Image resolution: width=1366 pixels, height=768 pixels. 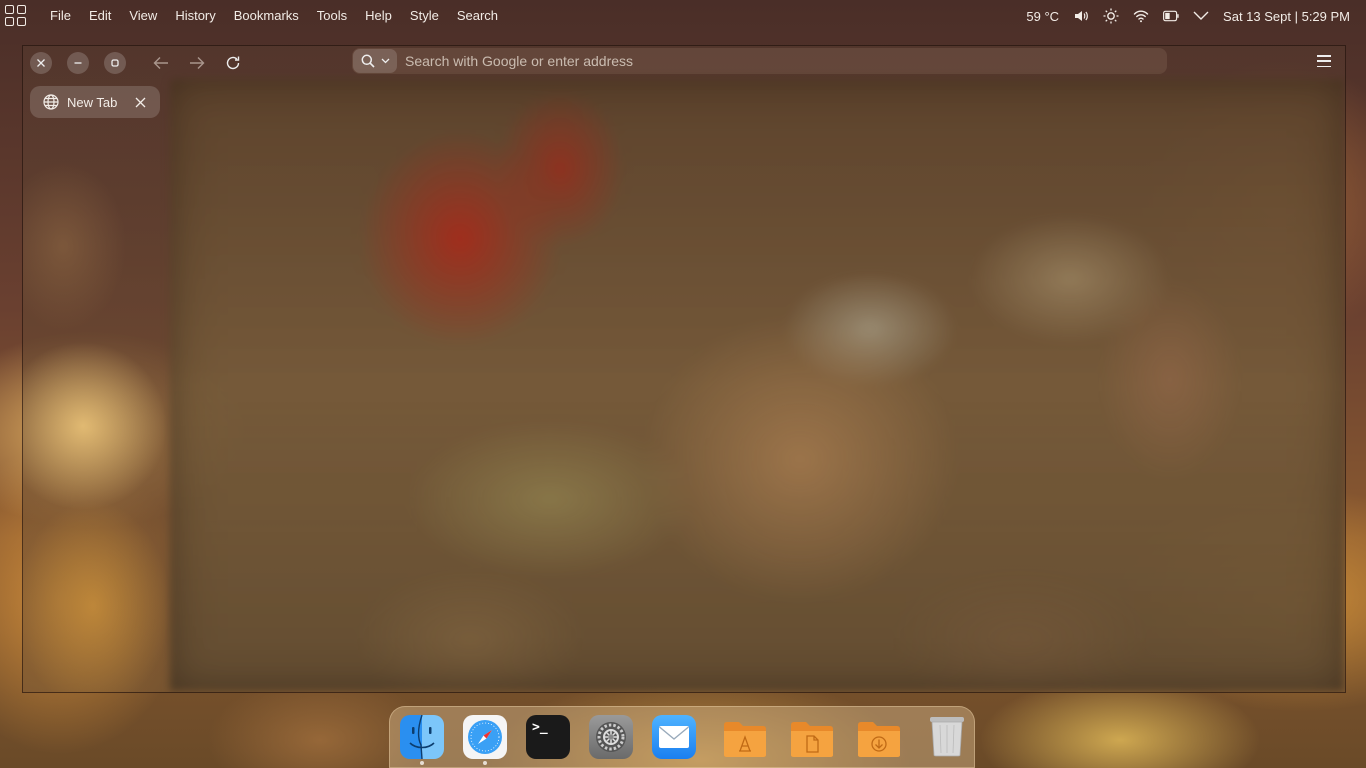 What do you see at coordinates (424, 16) in the screenshot?
I see `menu-style: Style` at bounding box center [424, 16].